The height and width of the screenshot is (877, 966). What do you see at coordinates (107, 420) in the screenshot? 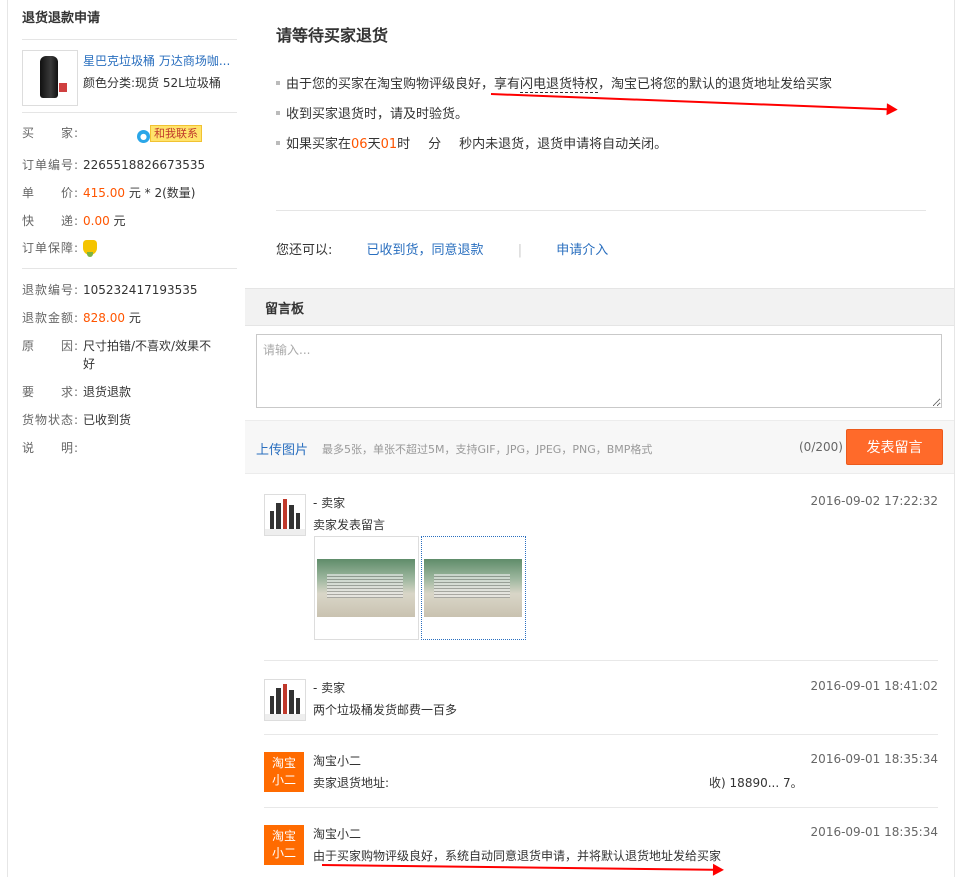
I see `goods-status-value: 已收到货` at bounding box center [107, 420].